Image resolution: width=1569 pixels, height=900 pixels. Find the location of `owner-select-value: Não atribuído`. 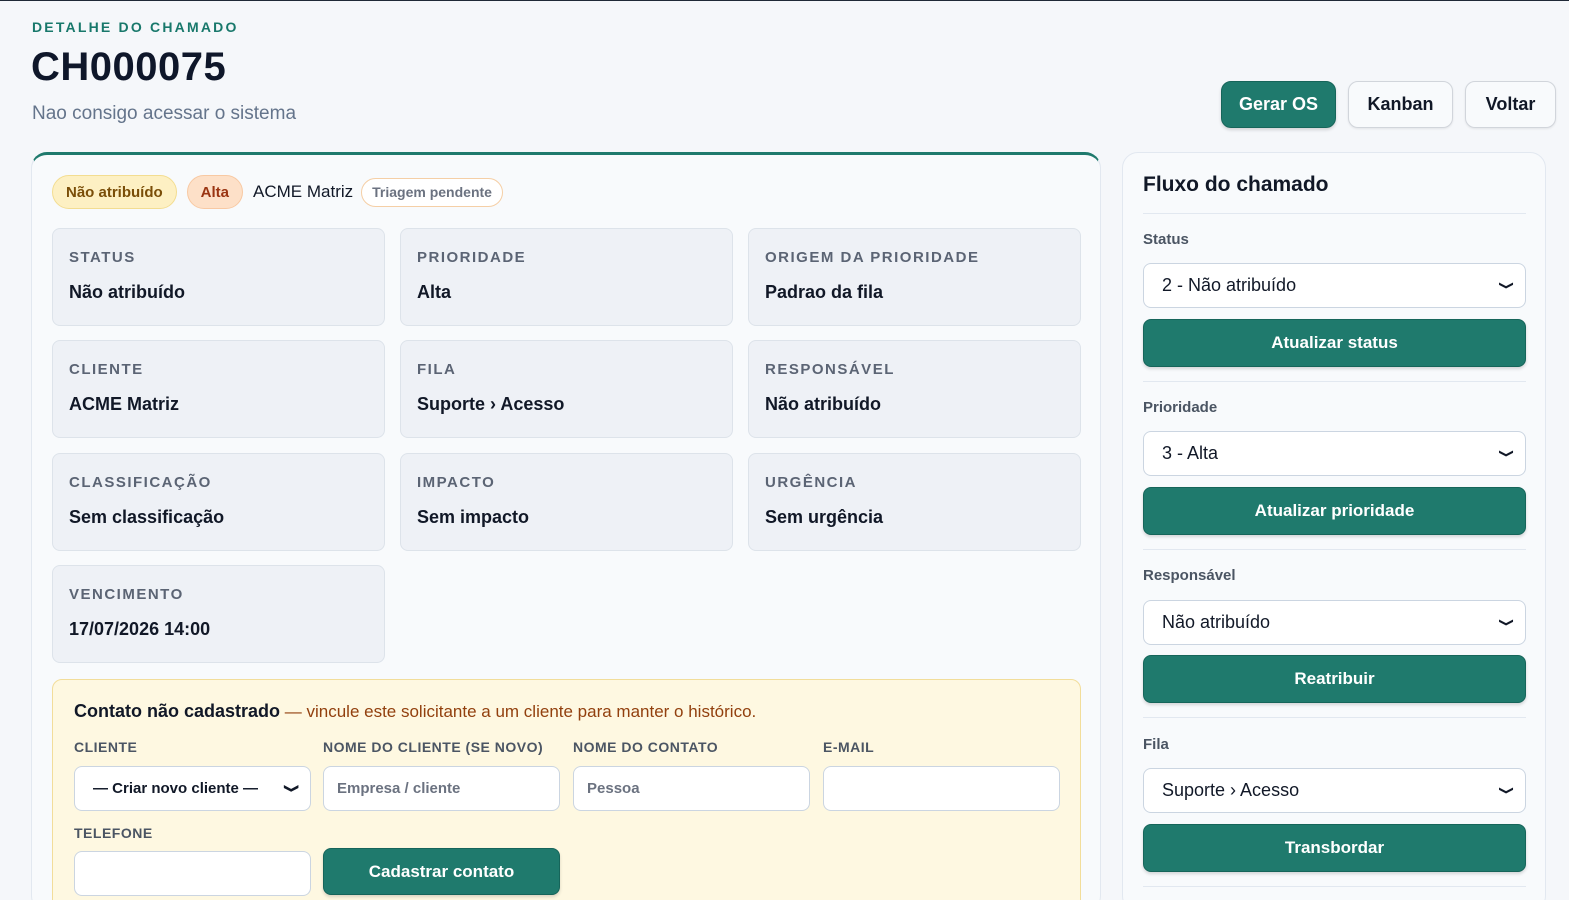

owner-select-value: Não atribuído is located at coordinates (1216, 622).